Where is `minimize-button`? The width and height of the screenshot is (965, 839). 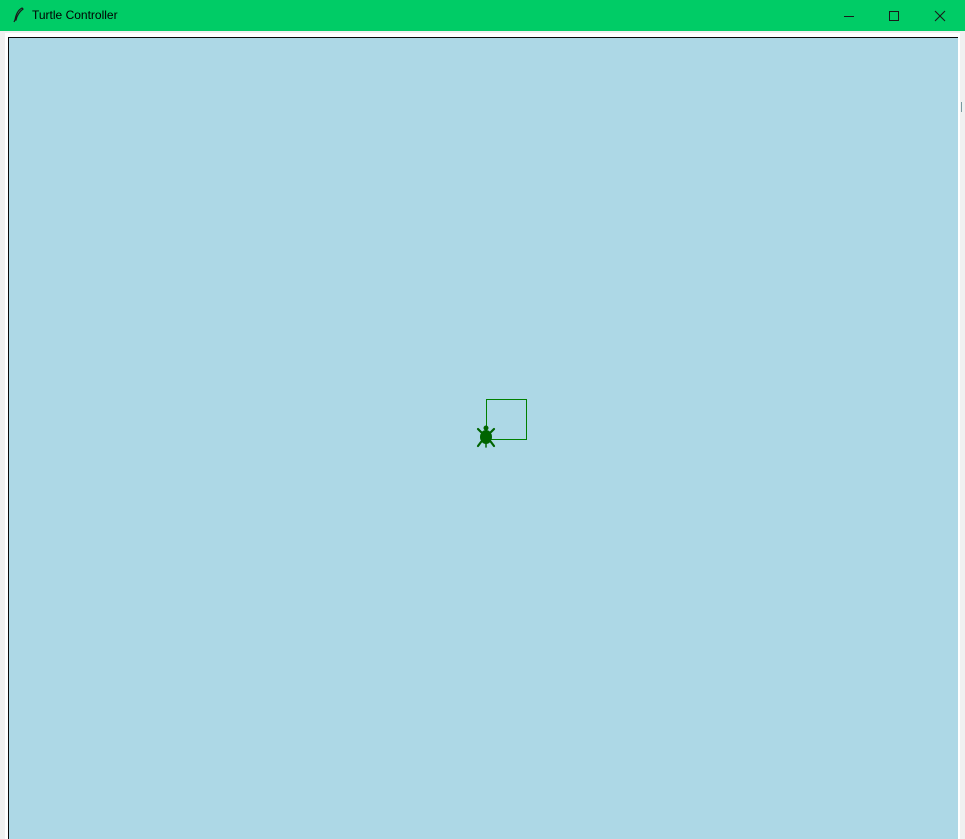 minimize-button is located at coordinates (849, 15).